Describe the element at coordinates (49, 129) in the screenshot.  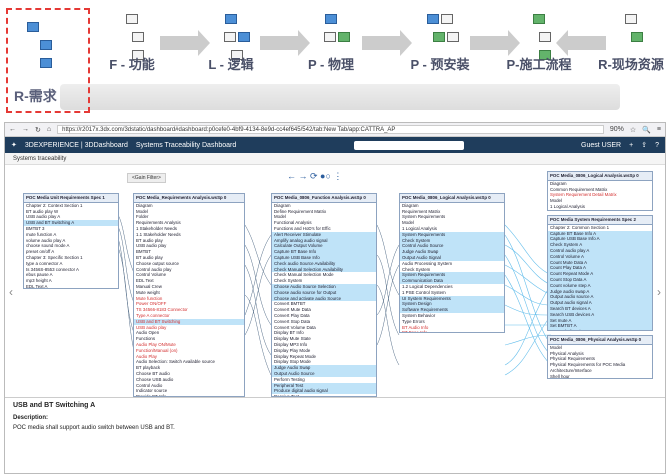
I see `home-icon: ⌂` at that location.